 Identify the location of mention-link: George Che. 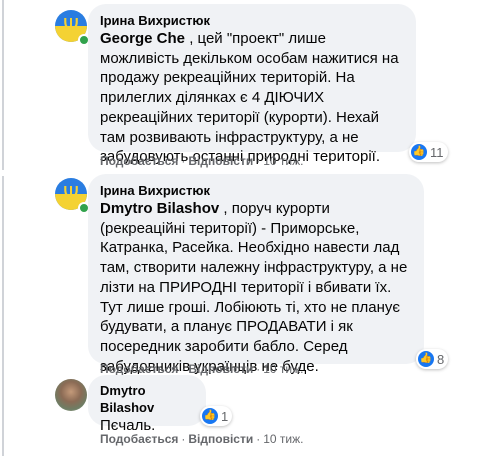
(142, 38).